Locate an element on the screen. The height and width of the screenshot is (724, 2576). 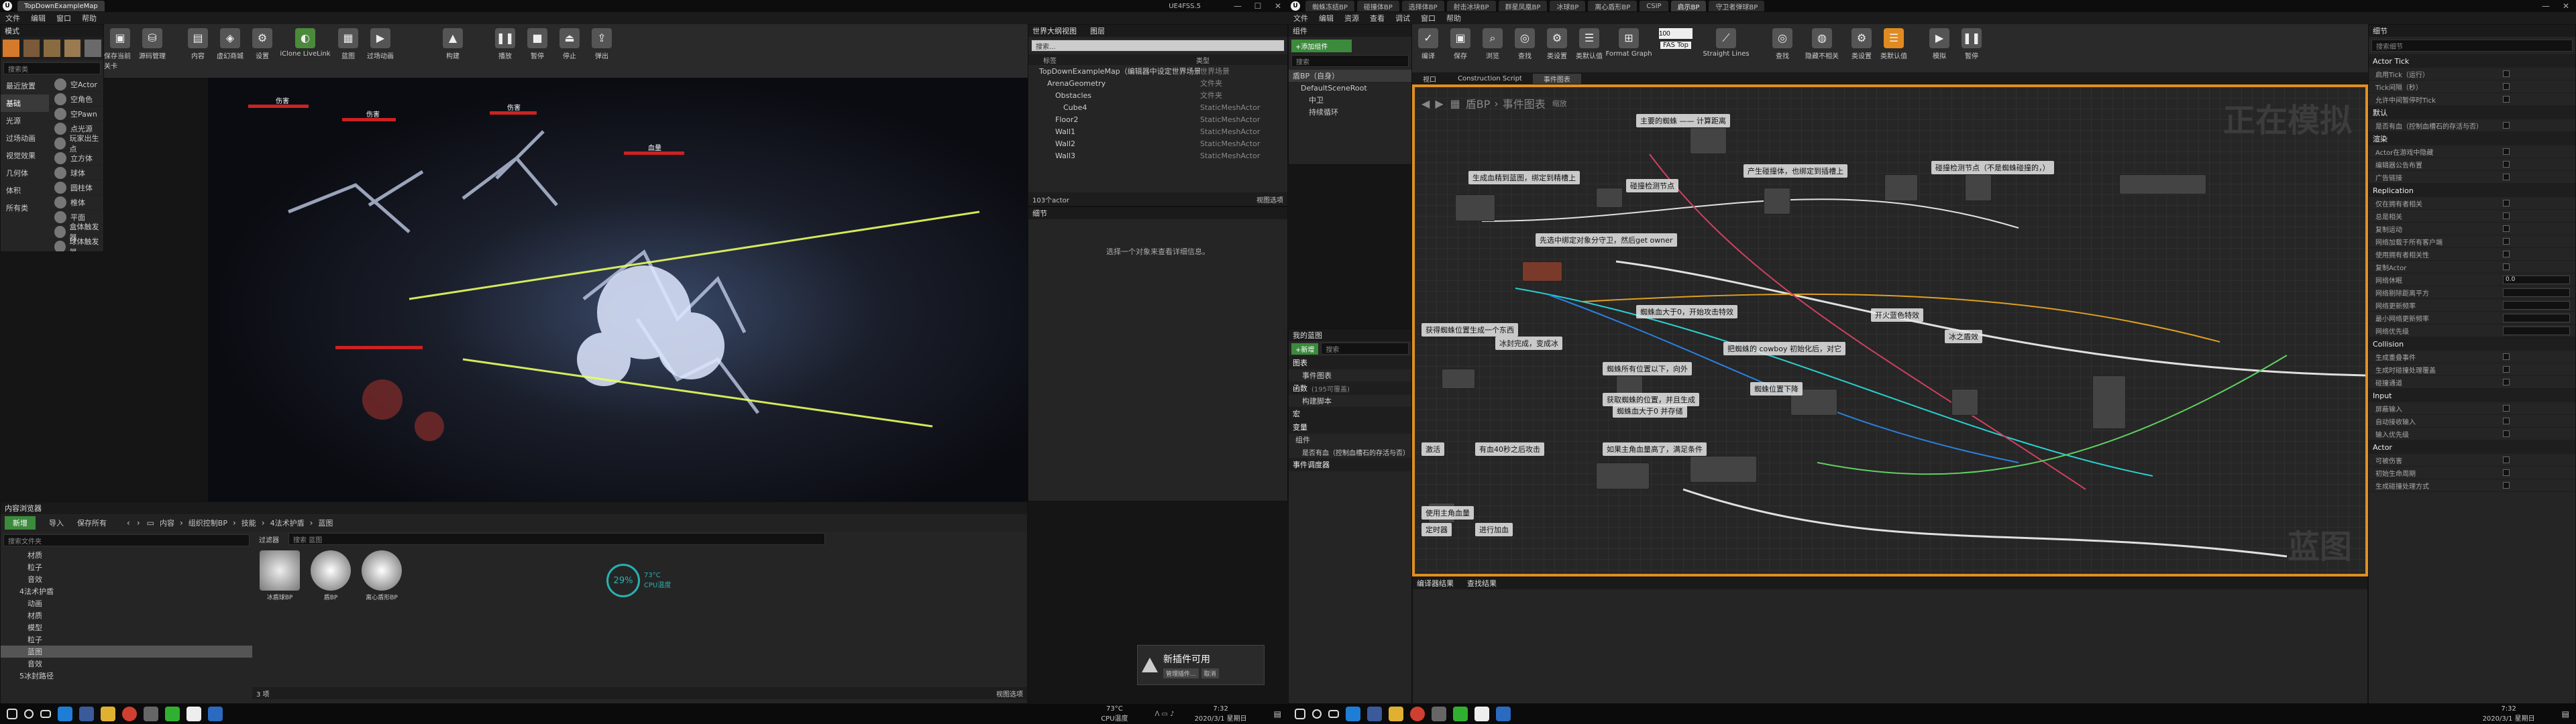
graph-comment: 蜘蛛血大于0 并存储 is located at coordinates (1650, 411).